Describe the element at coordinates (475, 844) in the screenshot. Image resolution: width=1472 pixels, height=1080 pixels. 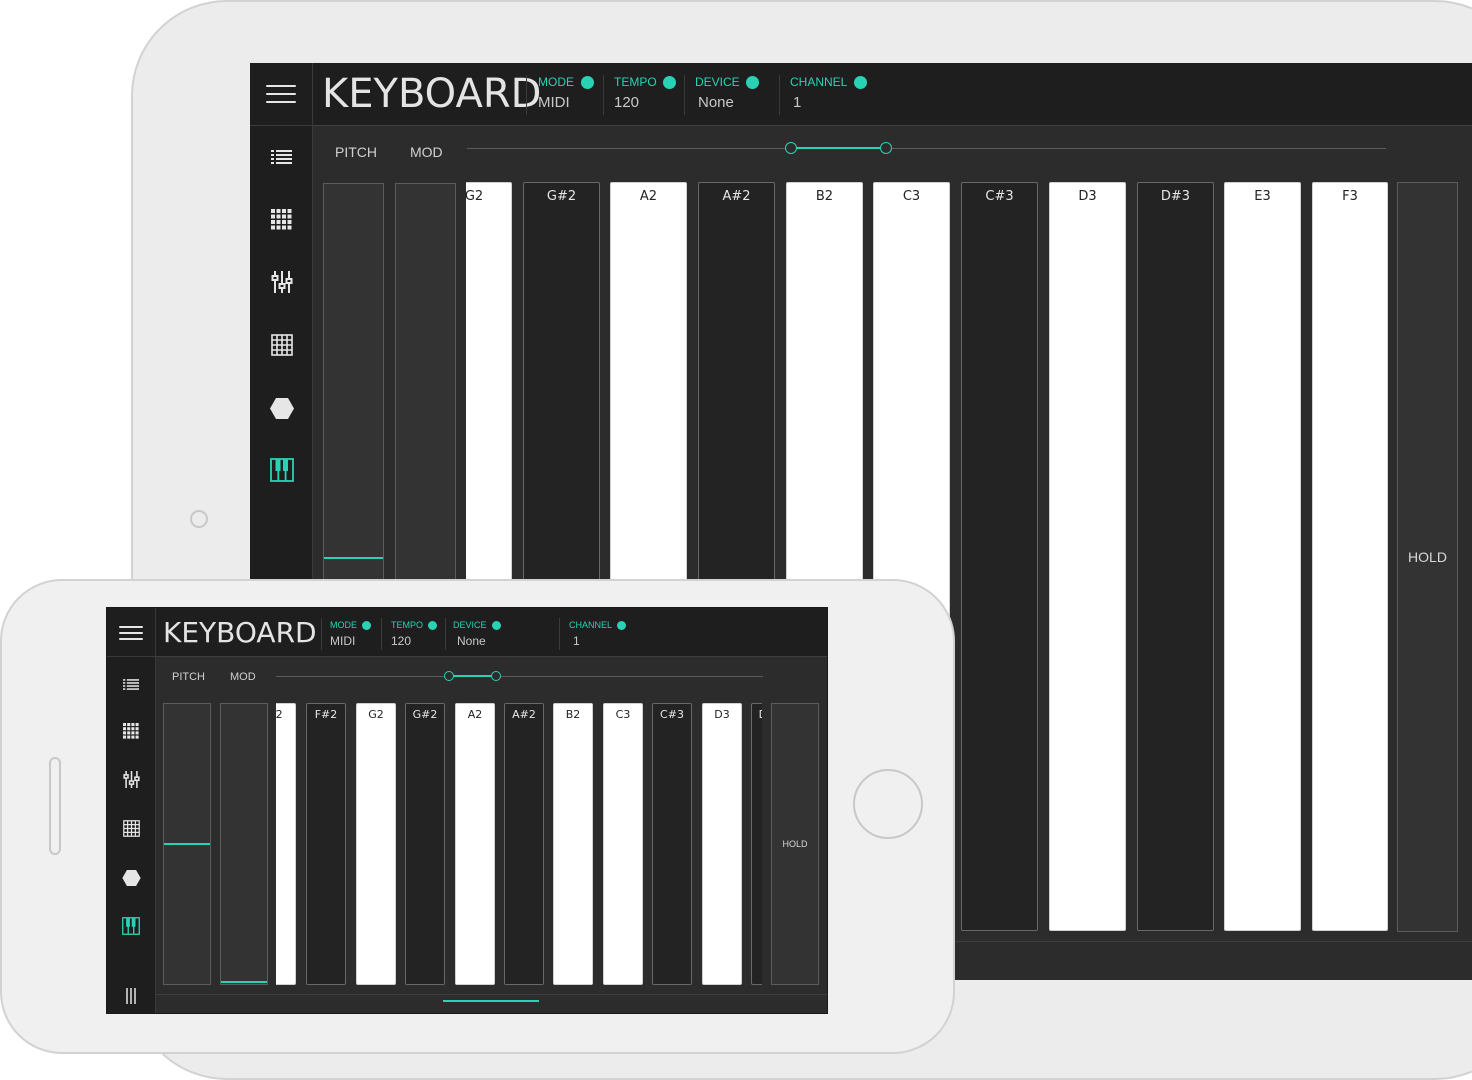
I see `piano-key: A2` at that location.